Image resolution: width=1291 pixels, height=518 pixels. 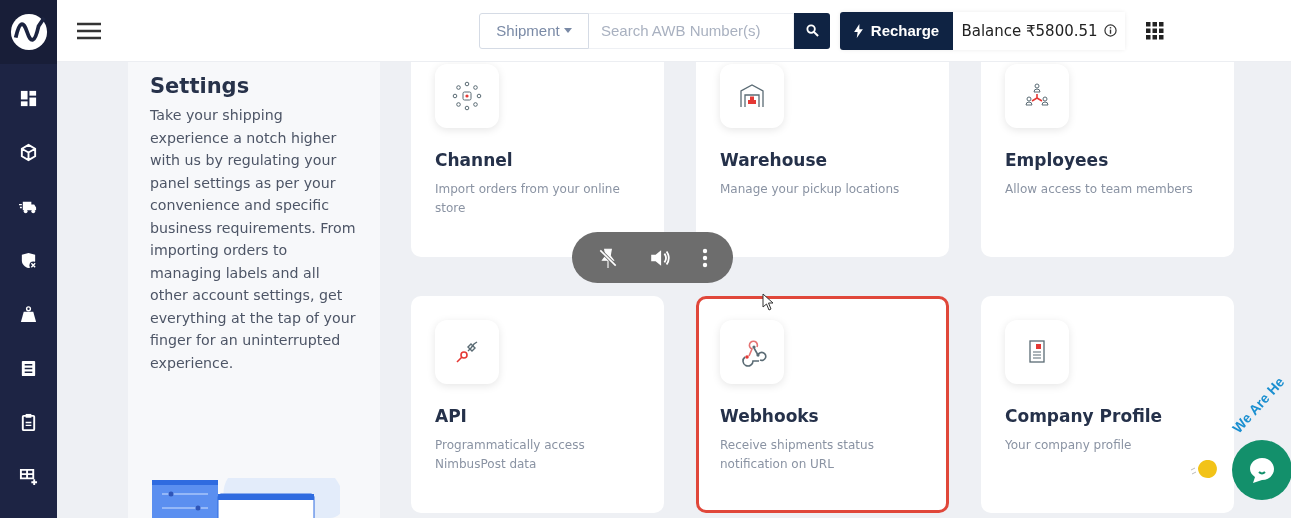 I want to click on shield-icon, so click(x=28, y=260).